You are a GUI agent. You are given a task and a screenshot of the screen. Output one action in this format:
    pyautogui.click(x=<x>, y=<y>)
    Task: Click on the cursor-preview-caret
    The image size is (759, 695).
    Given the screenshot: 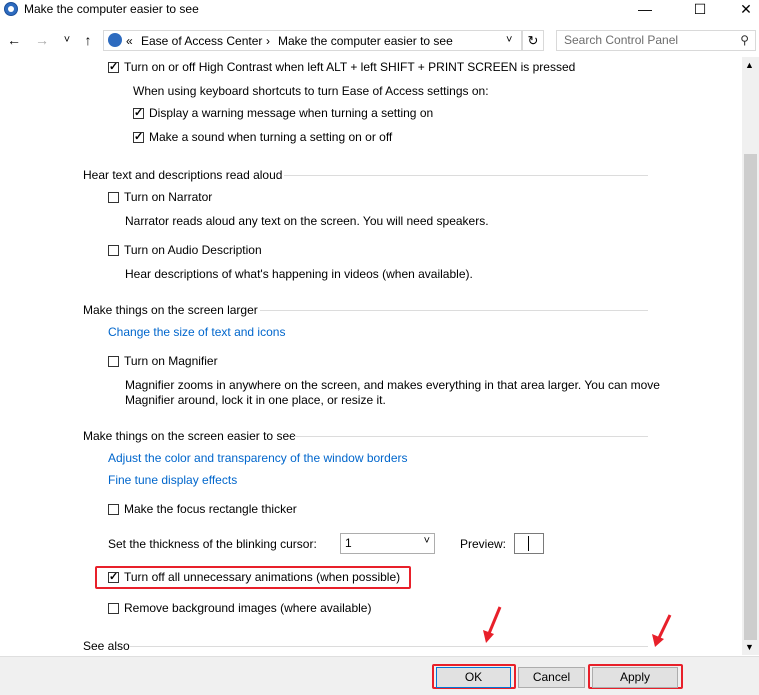 What is the action you would take?
    pyautogui.click(x=528, y=543)
    